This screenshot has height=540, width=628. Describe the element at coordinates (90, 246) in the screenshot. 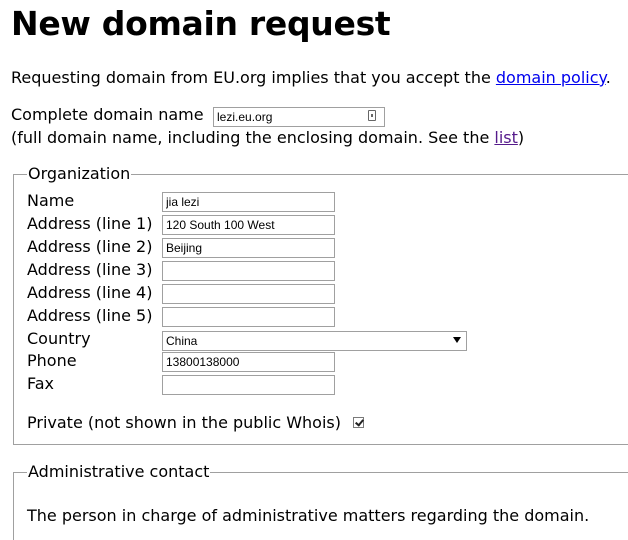

I see `address-line-2-label: Address (line 2)` at that location.